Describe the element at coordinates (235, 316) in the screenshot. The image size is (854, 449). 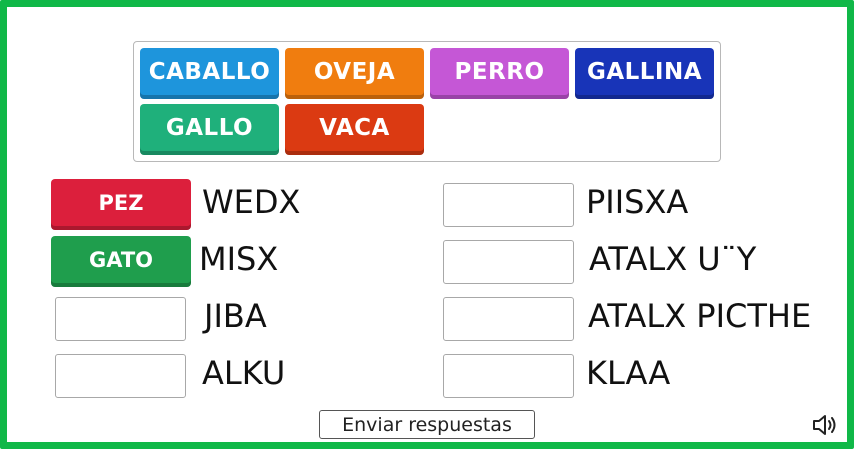
I see `target-word: JIBA` at that location.